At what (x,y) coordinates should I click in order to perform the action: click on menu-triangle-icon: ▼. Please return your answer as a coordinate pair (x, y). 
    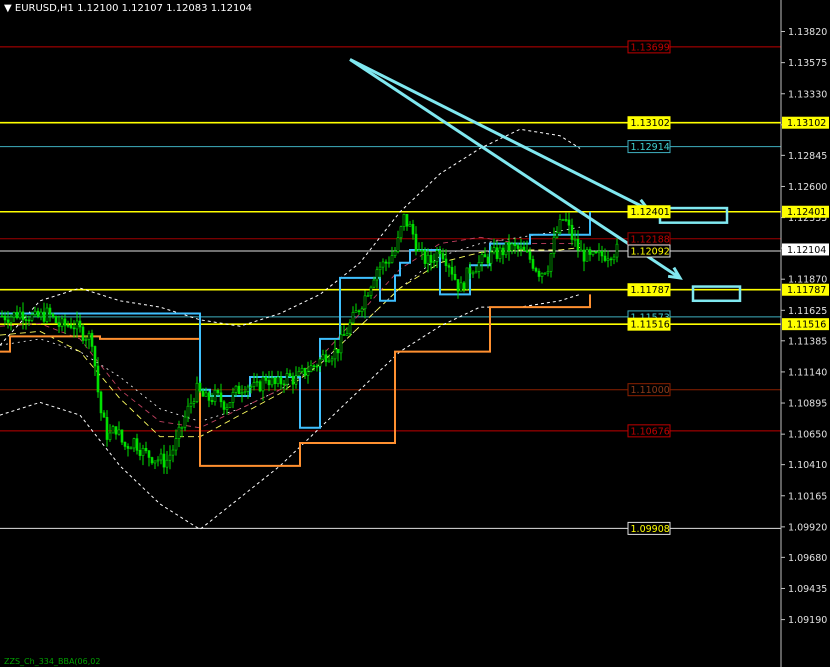
    Looking at the image, I should click on (8, 8).